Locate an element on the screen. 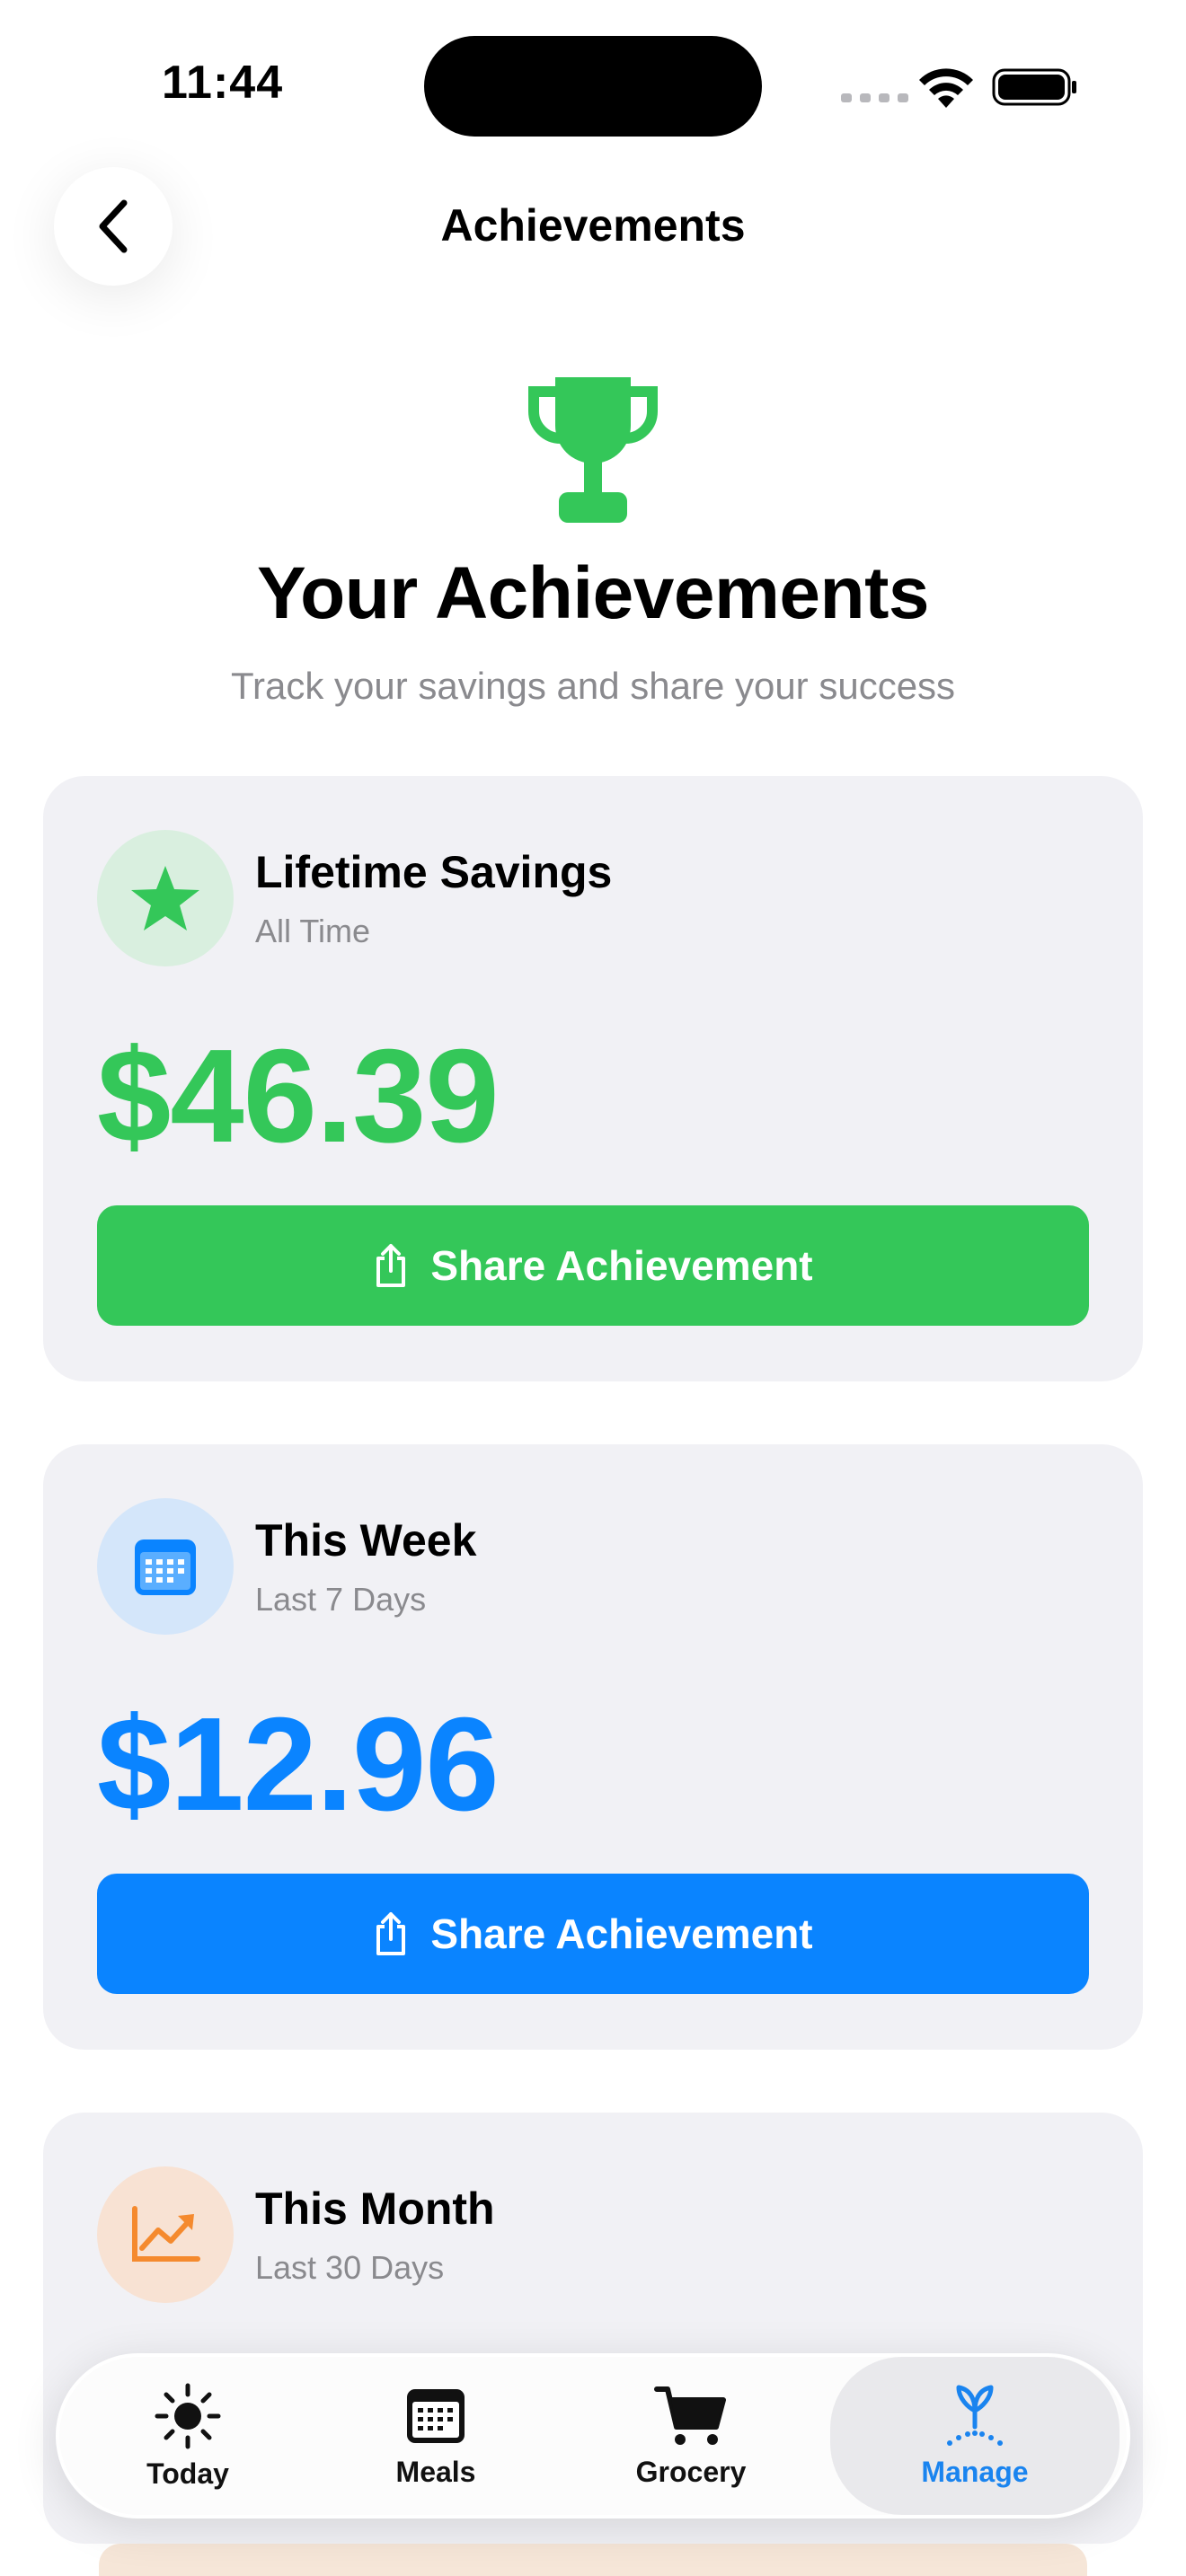 The height and width of the screenshot is (2576, 1186). tab-bar: Today Meals Grocery Manage is located at coordinates (593, 2436).